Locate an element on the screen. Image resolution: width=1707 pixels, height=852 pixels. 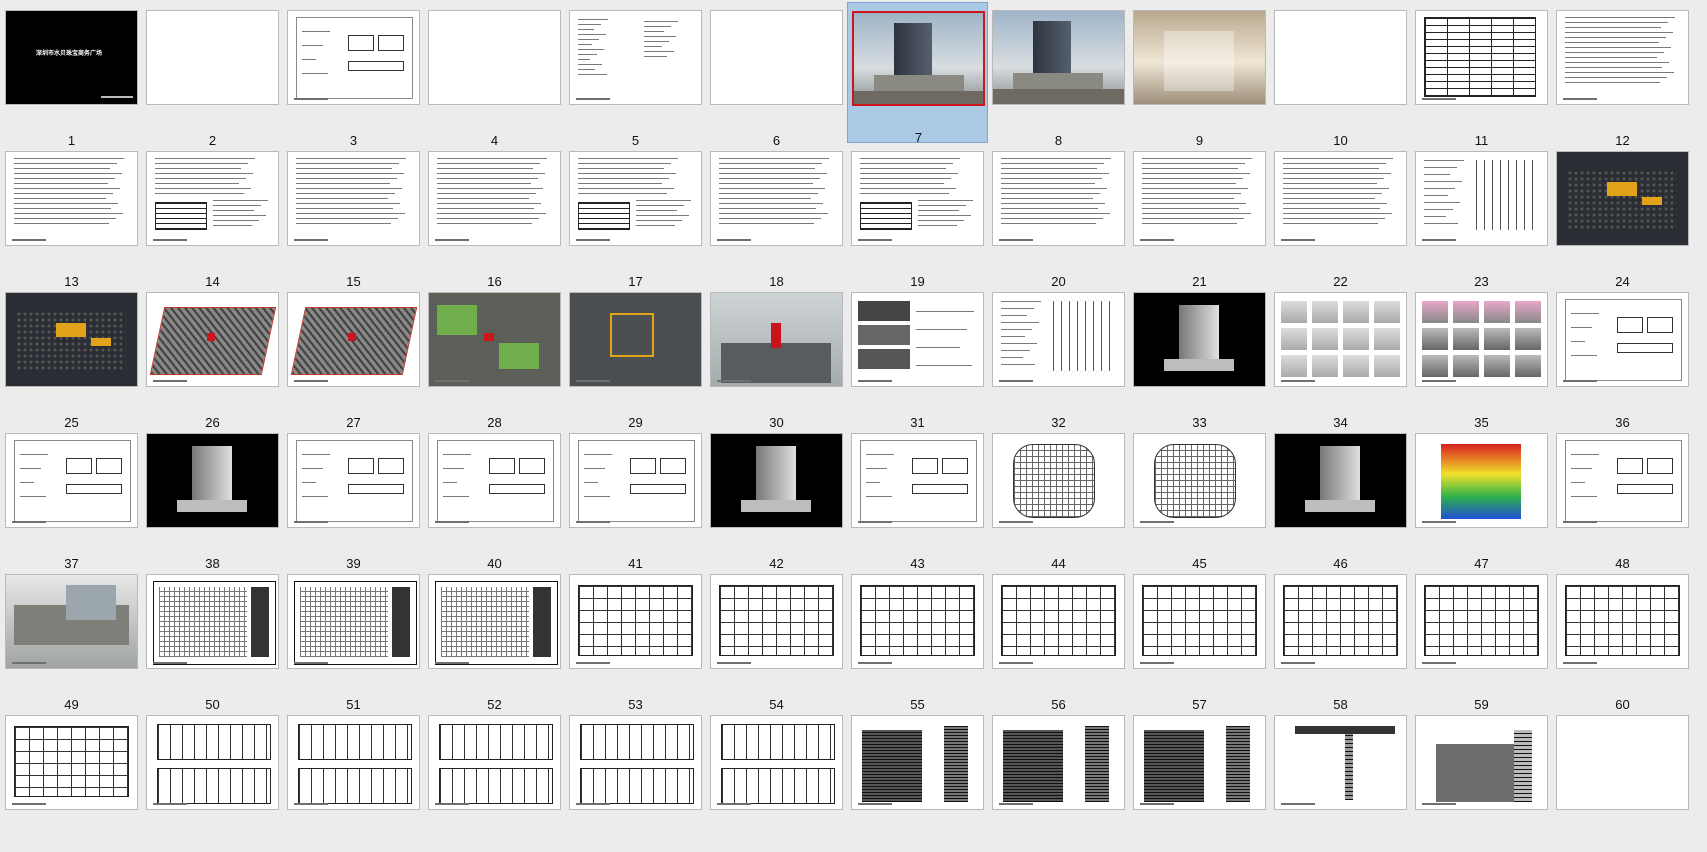
slide-thumbnail: 52 is located at coordinates (494, 641).